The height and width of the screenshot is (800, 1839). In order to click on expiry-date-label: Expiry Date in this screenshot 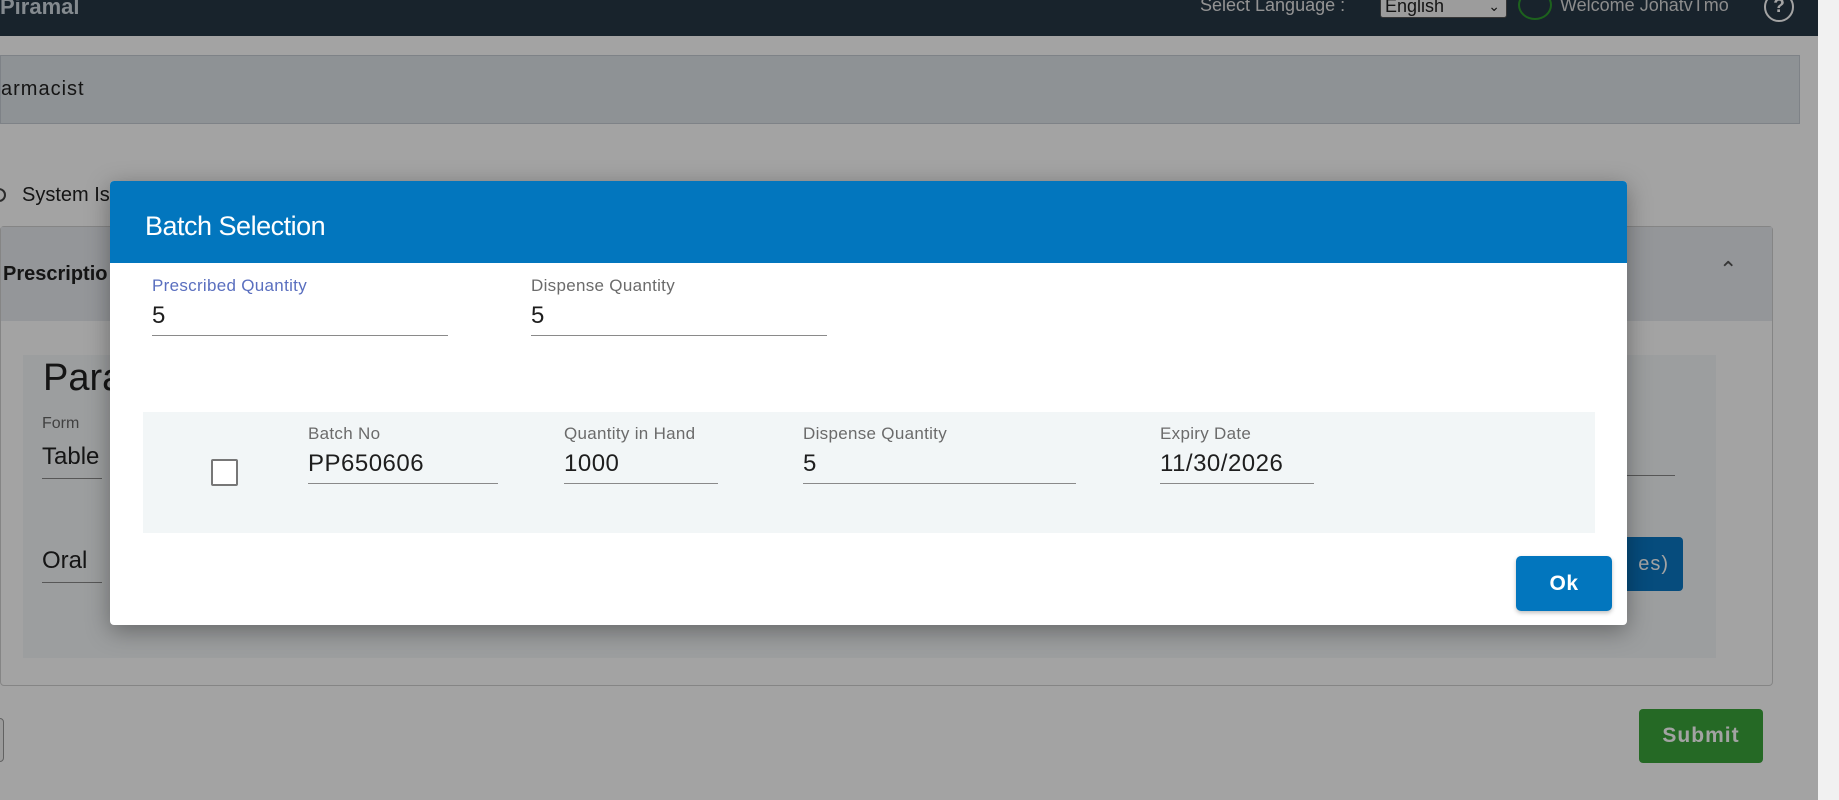, I will do `click(1206, 433)`.